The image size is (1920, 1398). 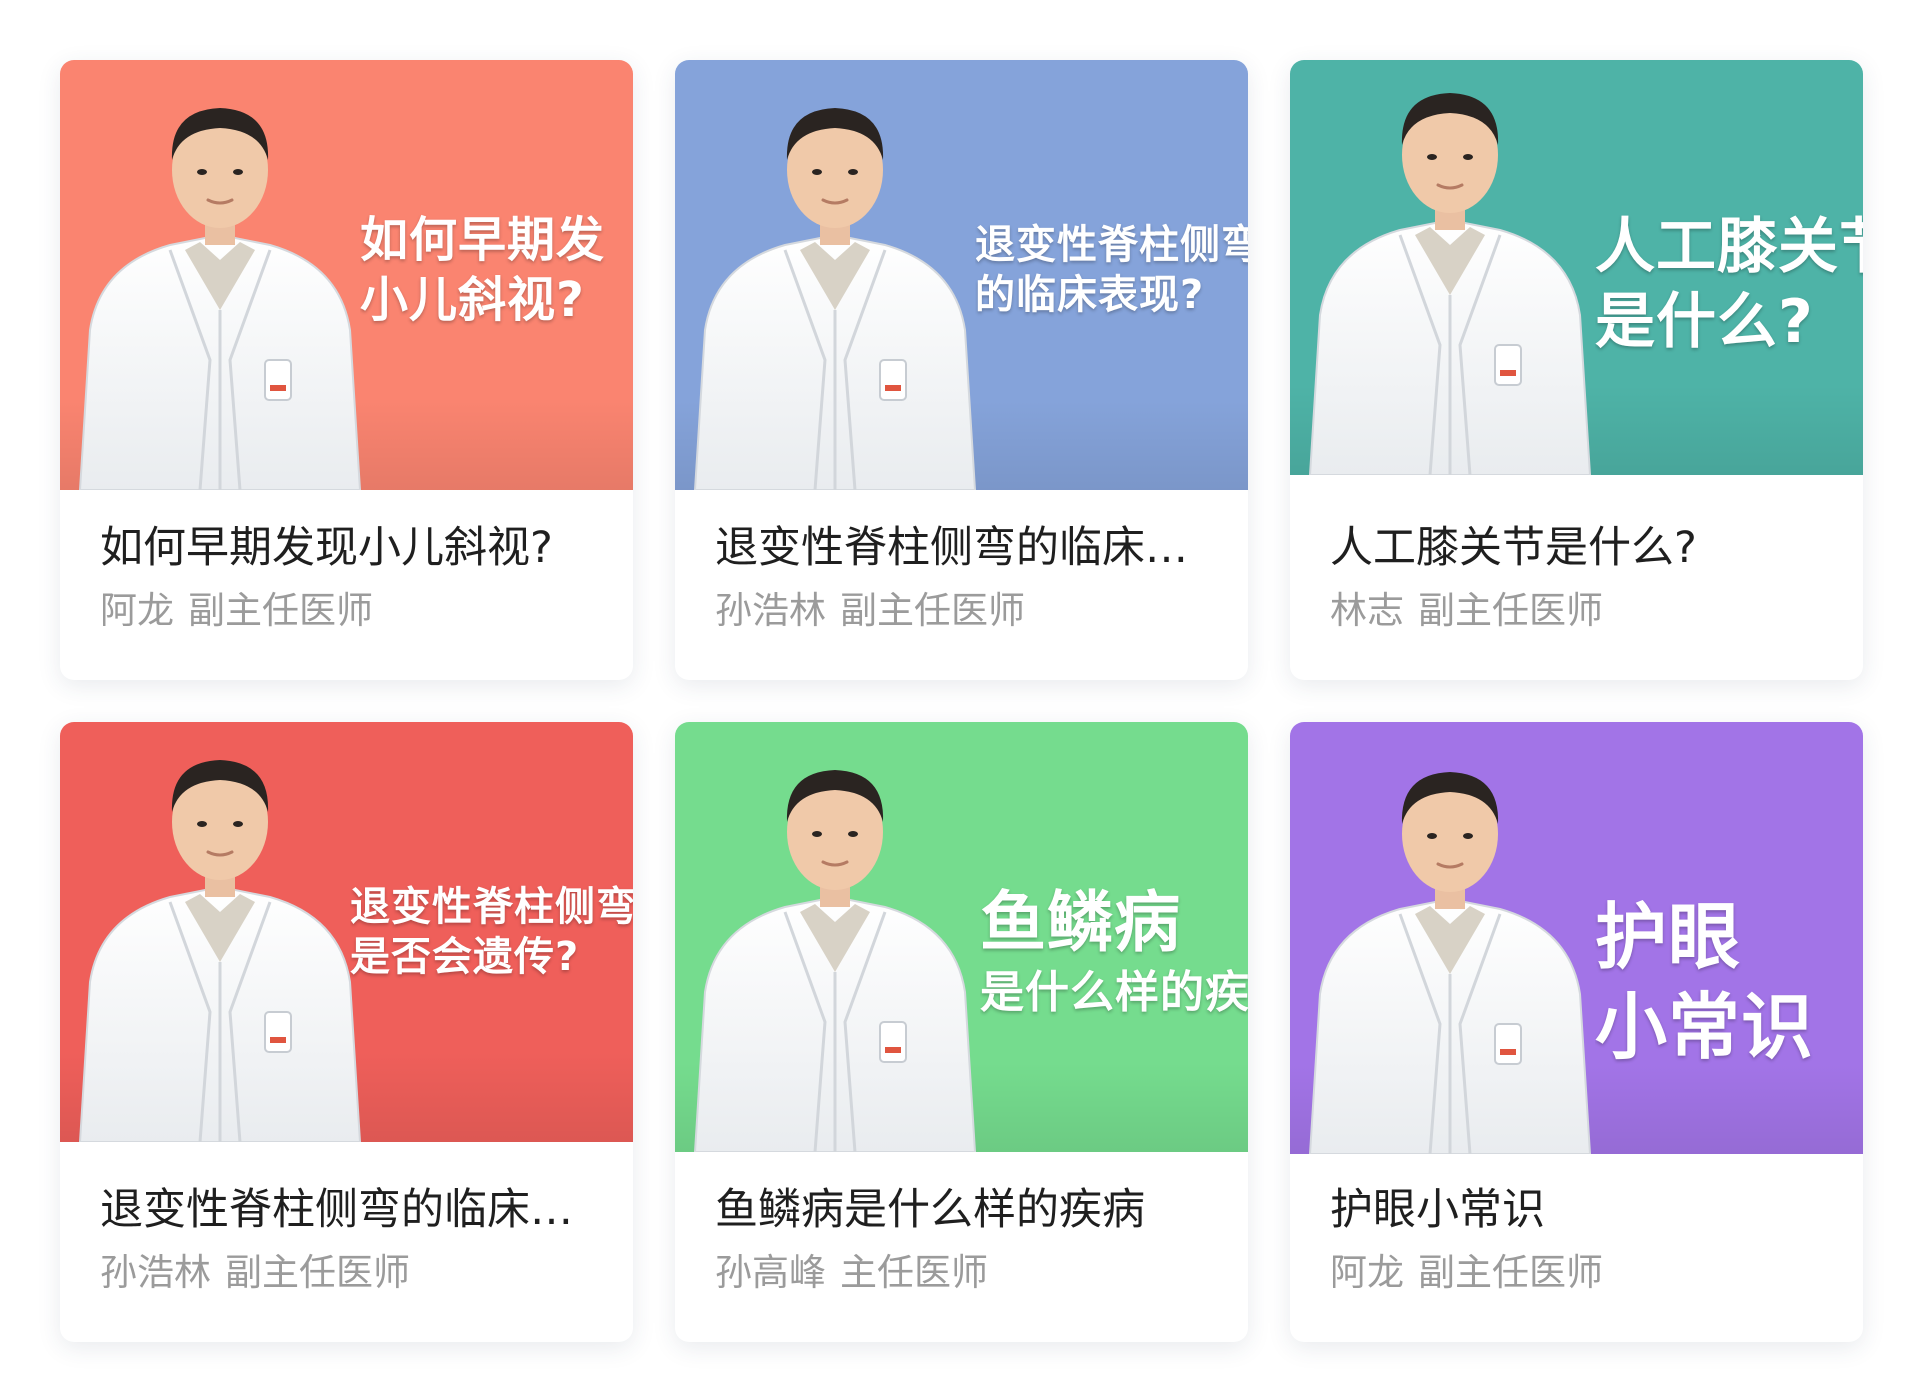 What do you see at coordinates (1114, 992) in the screenshot?
I see `thumbnail-caption-line2: 是什么样的疾病` at bounding box center [1114, 992].